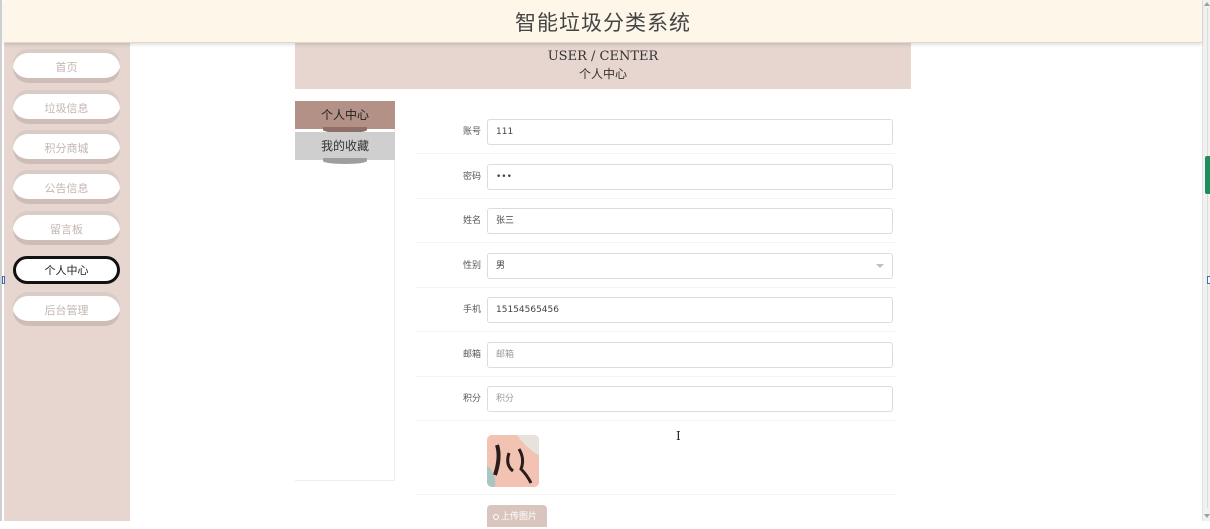  I want to click on sidebar-item-points-mall: 积分商城, so click(66, 146).